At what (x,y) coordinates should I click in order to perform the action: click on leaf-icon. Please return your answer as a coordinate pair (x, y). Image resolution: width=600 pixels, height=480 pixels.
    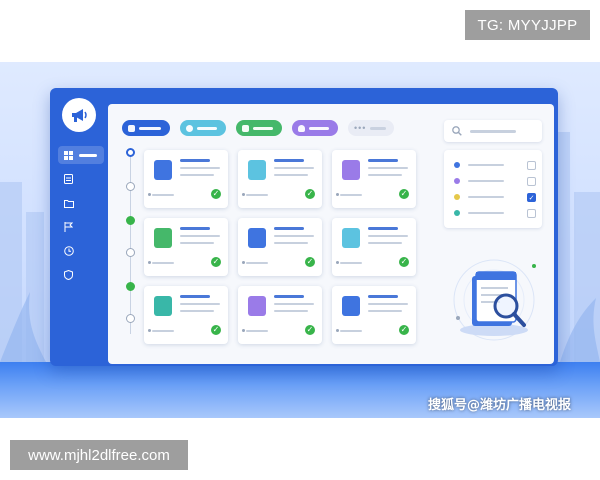
    Looking at the image, I should click on (163, 238).